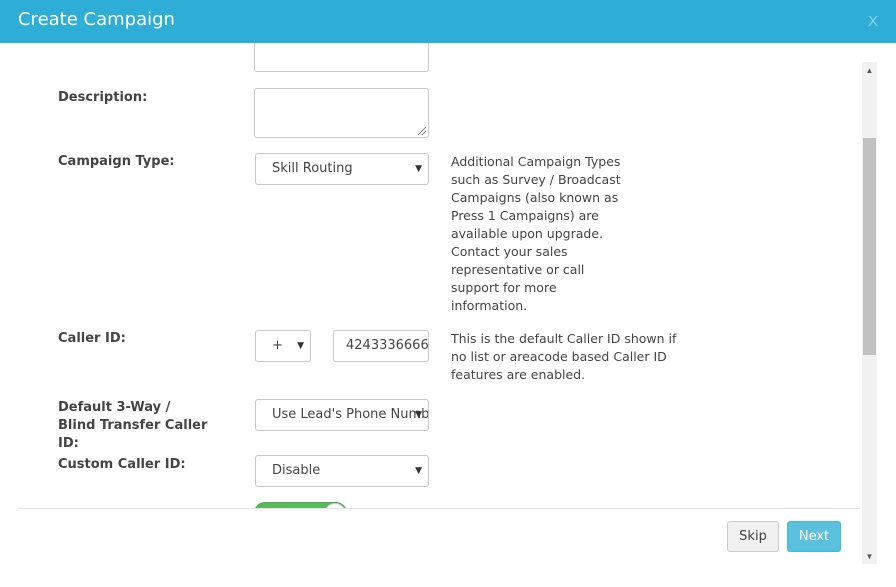 Image resolution: width=896 pixels, height=587 pixels. I want to click on vertical-scrollbar: ▲ ▼, so click(869, 313).